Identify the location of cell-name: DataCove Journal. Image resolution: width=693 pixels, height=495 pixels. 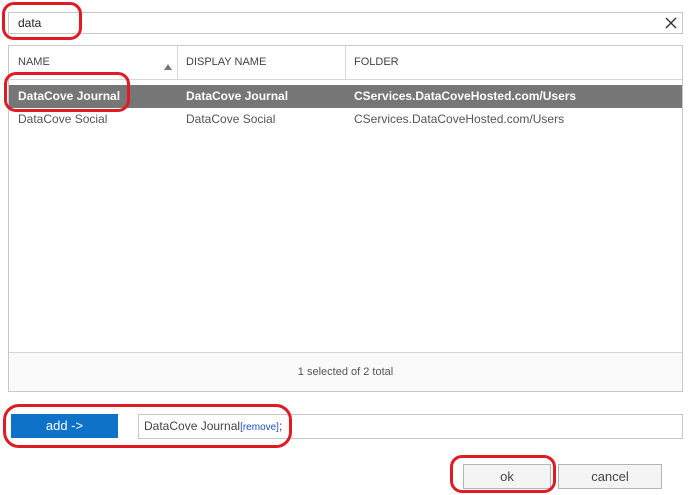
(69, 96).